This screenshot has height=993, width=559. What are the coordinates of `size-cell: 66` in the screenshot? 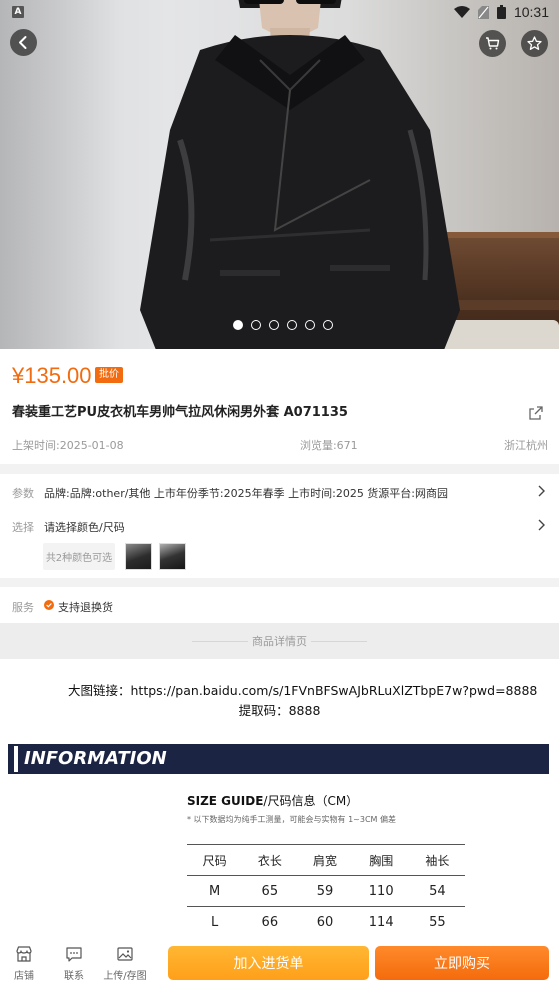 It's located at (270, 920).